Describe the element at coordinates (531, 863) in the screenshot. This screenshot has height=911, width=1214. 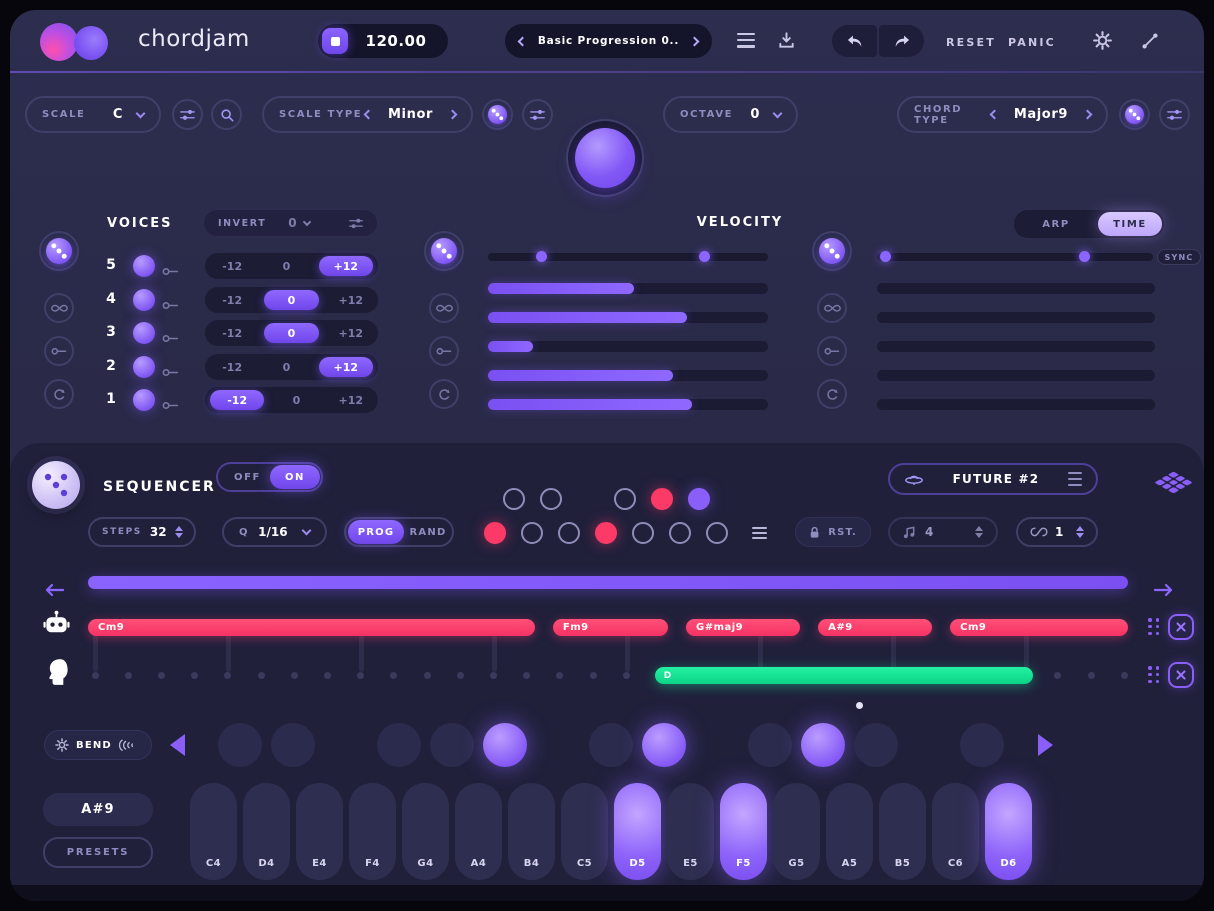
I see `key-label: B4` at that location.